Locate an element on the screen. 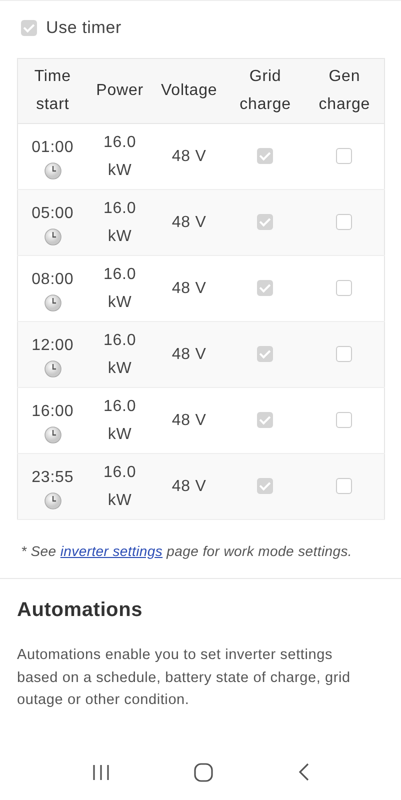 The height and width of the screenshot is (800, 401). section-title: Automations is located at coordinates (80, 610).